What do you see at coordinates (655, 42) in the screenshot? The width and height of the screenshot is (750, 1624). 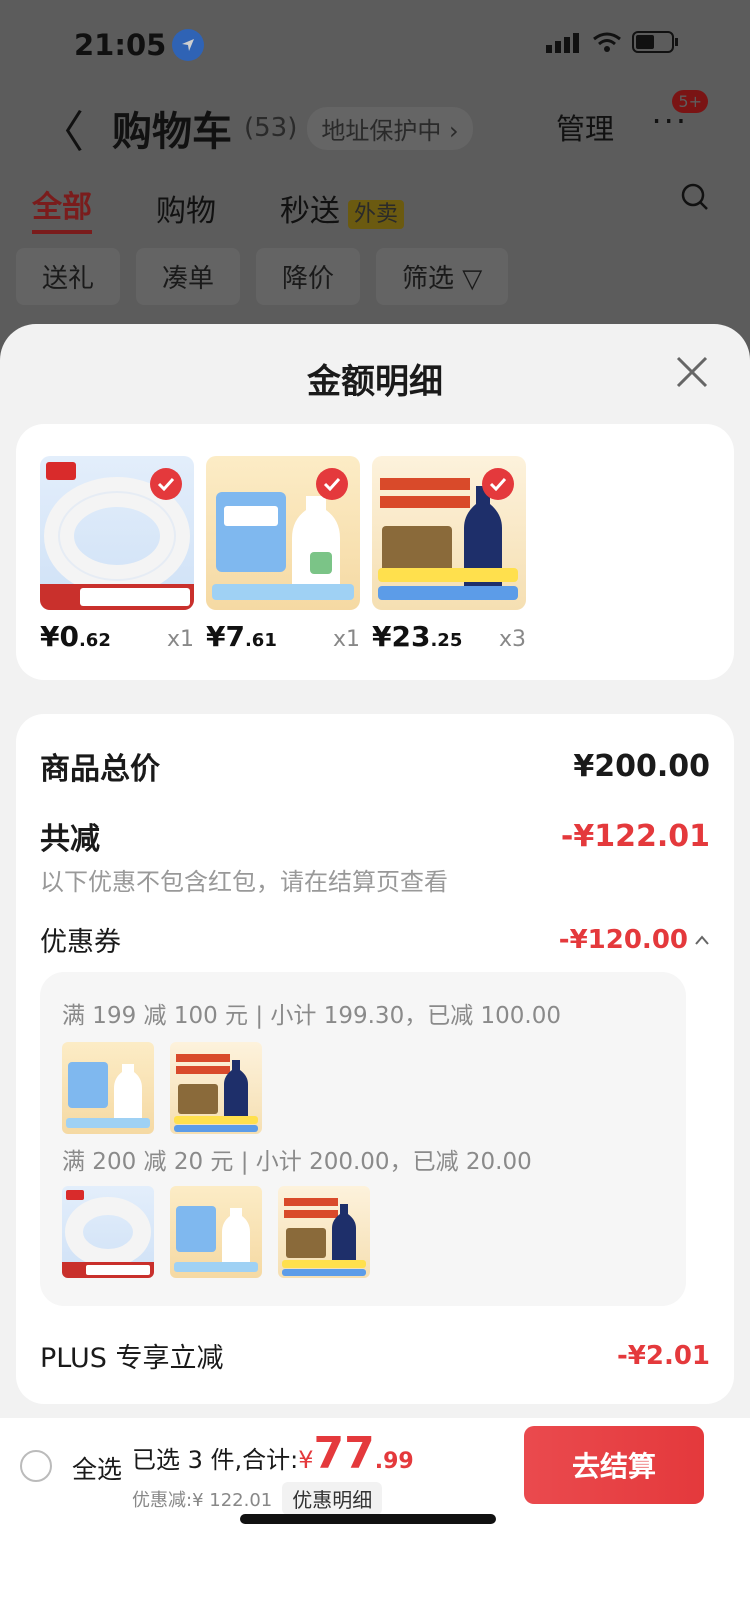 I see `battery-icon` at bounding box center [655, 42].